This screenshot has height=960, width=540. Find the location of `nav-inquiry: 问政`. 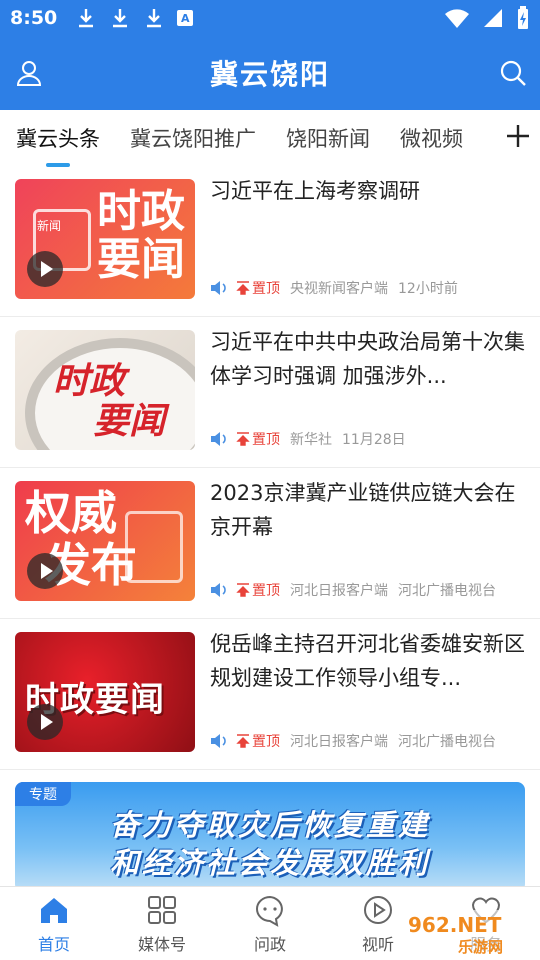

nav-inquiry: 问政 is located at coordinates (270, 923).